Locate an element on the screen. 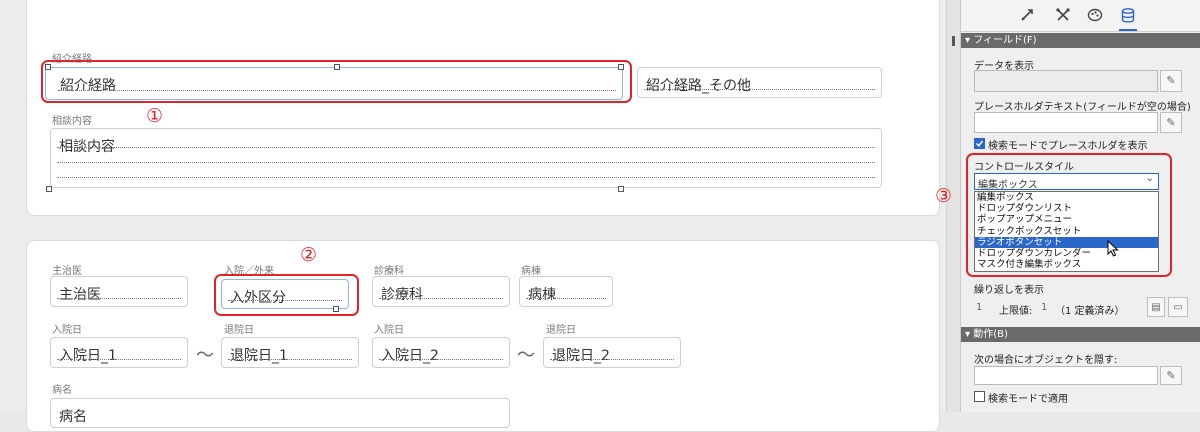 The height and width of the screenshot is (432, 1200). hide-object-edit-button: ✎ is located at coordinates (1171, 375).